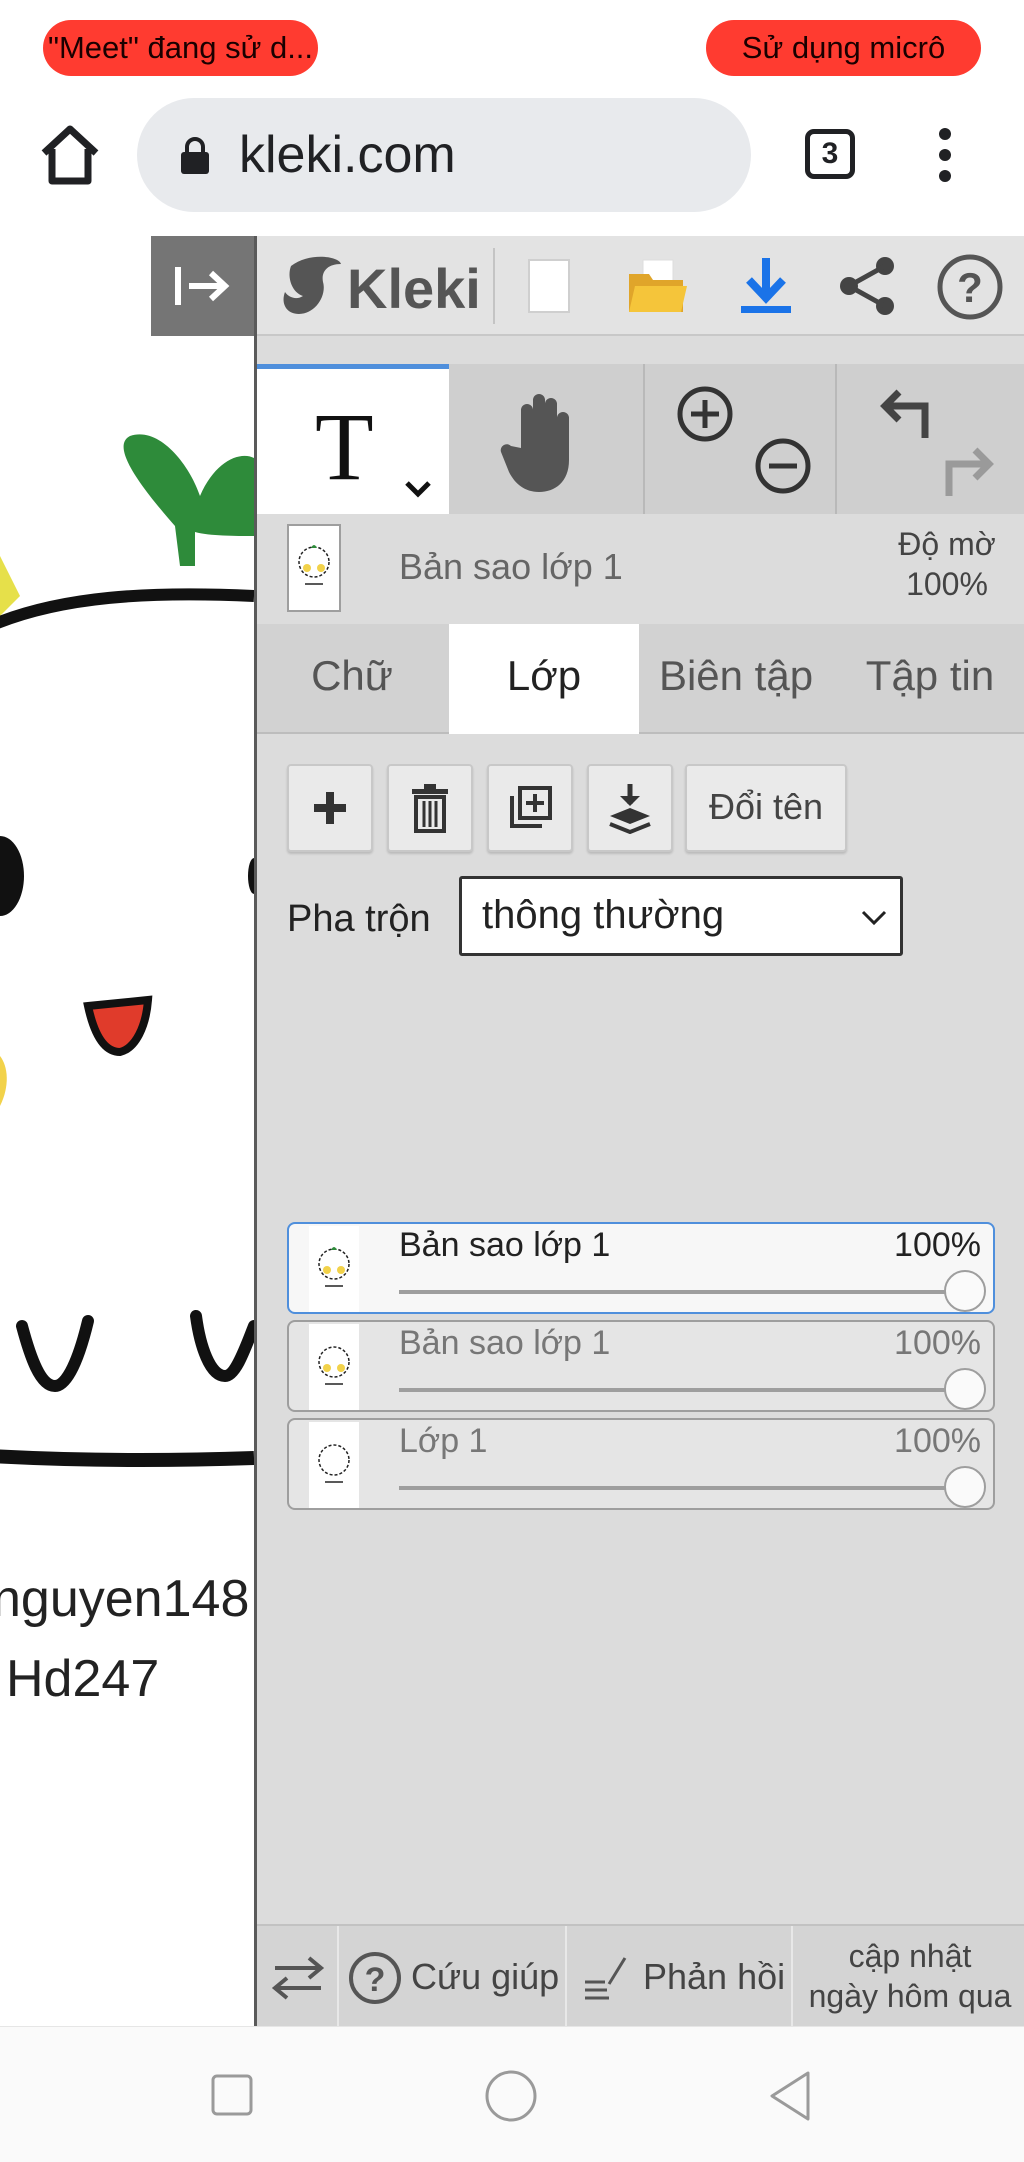  I want to click on merge-down-button, so click(630, 808).